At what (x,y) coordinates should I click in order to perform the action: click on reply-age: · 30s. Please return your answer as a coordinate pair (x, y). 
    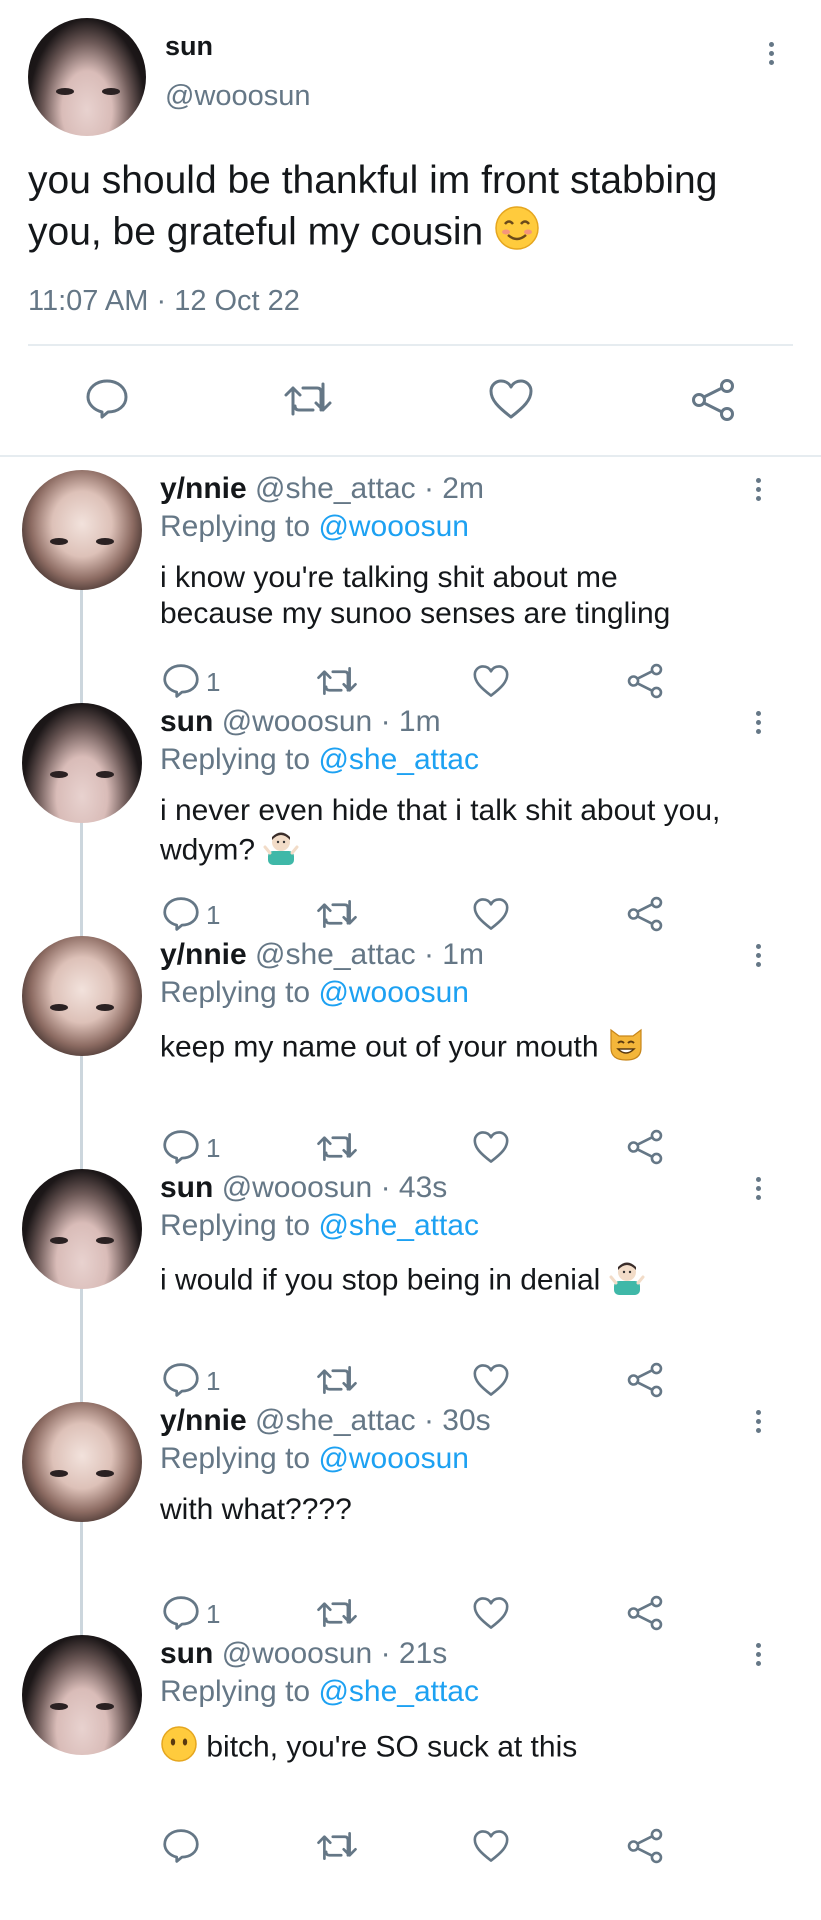
    Looking at the image, I should click on (457, 1420).